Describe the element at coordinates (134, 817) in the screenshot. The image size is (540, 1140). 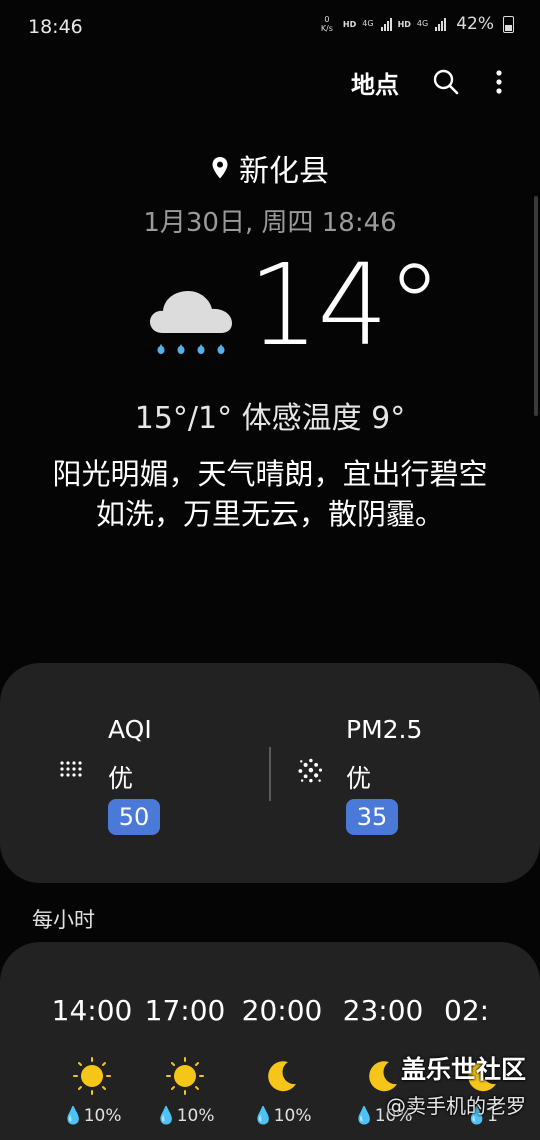
I see `aqi-value-badge: 50` at that location.